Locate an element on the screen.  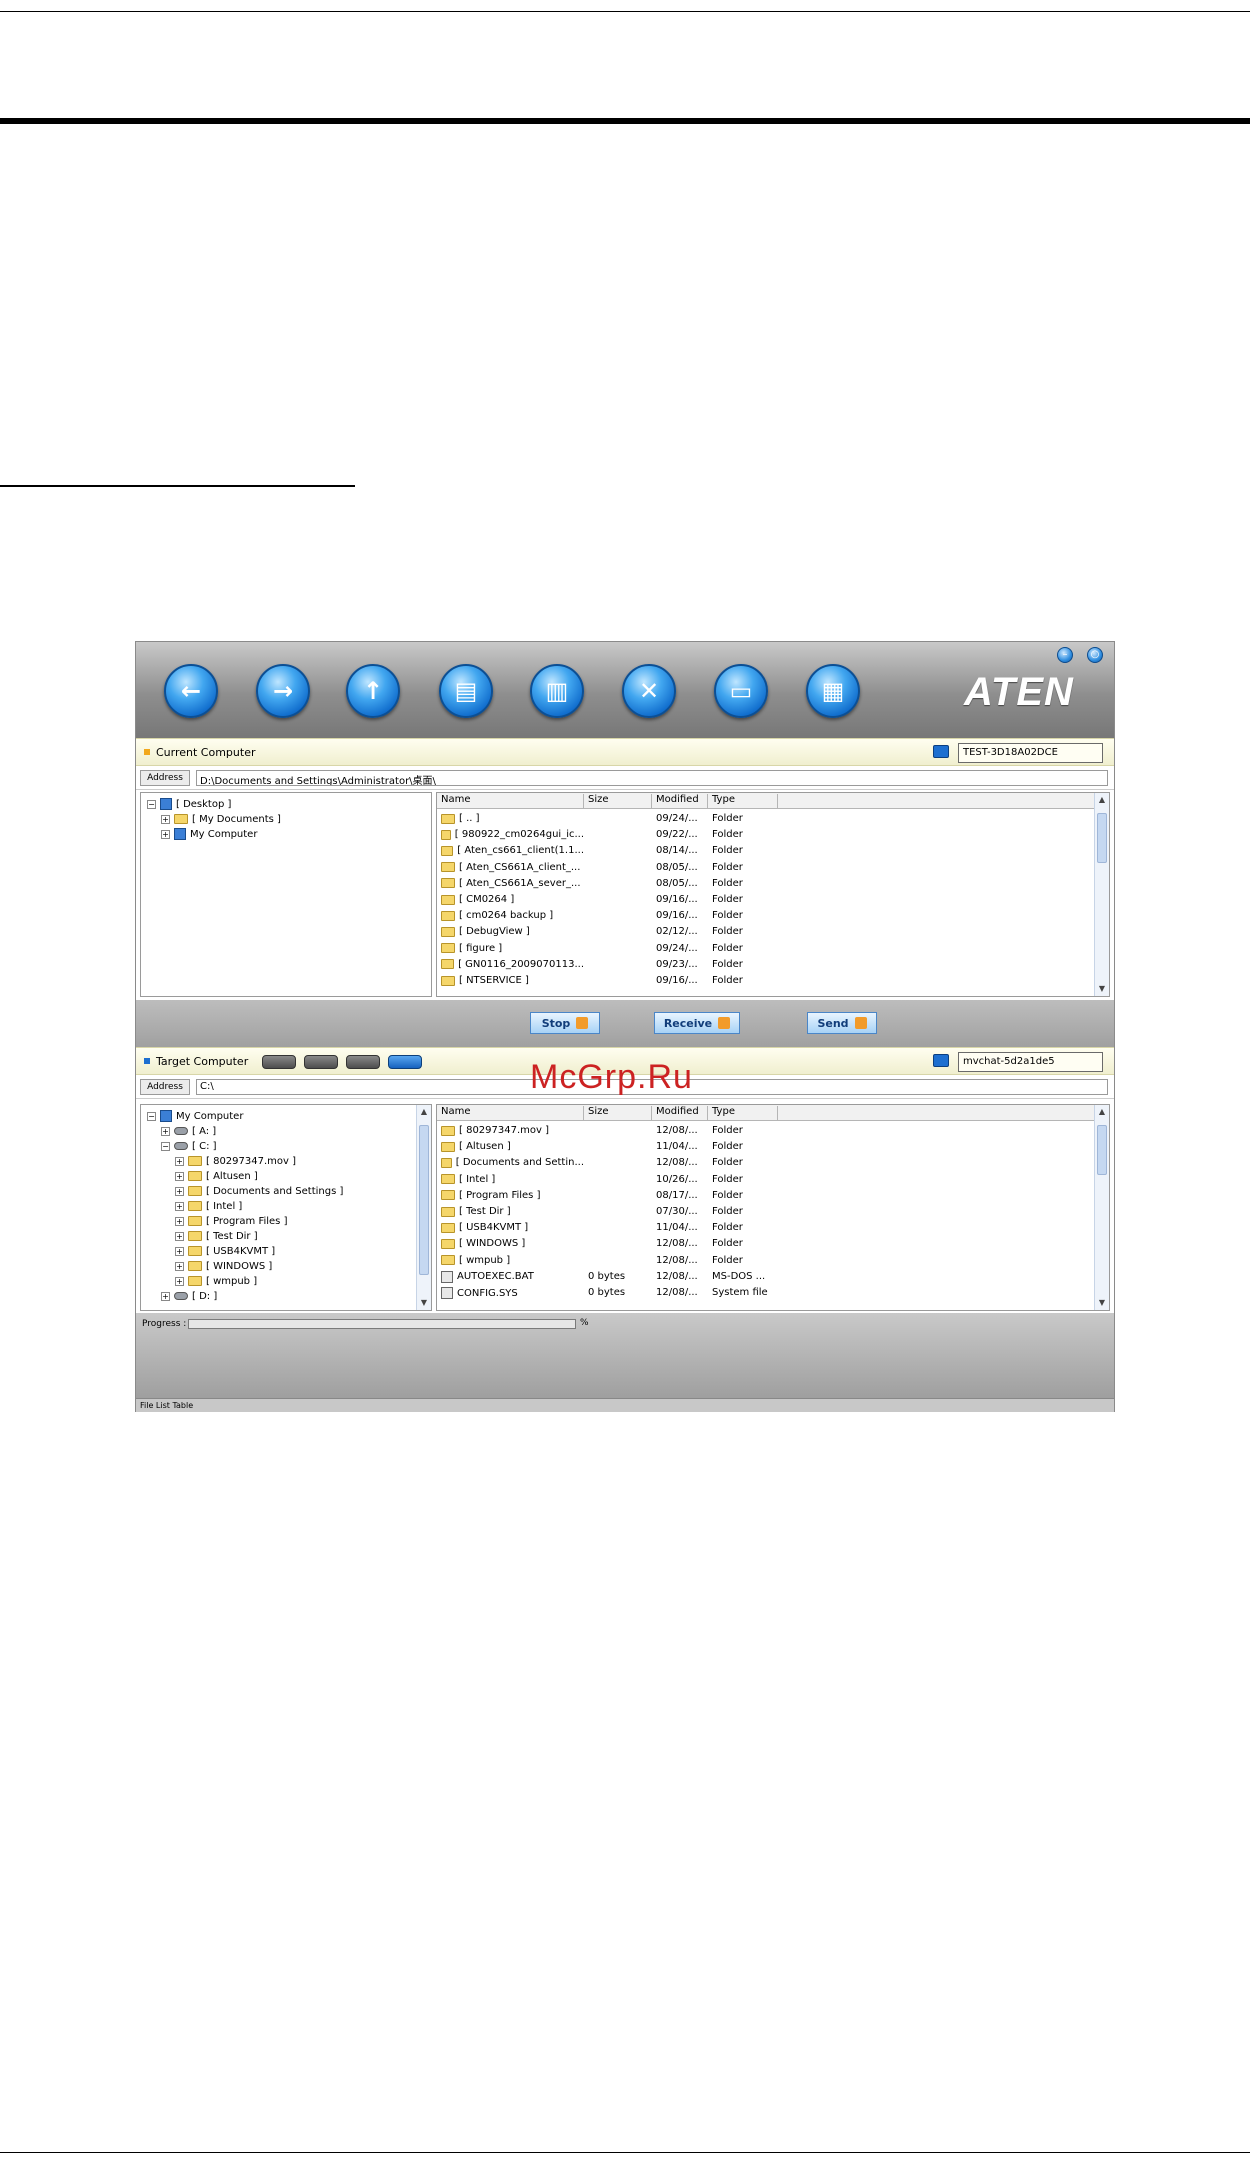
address-label: Address is located at coordinates (165, 1087).